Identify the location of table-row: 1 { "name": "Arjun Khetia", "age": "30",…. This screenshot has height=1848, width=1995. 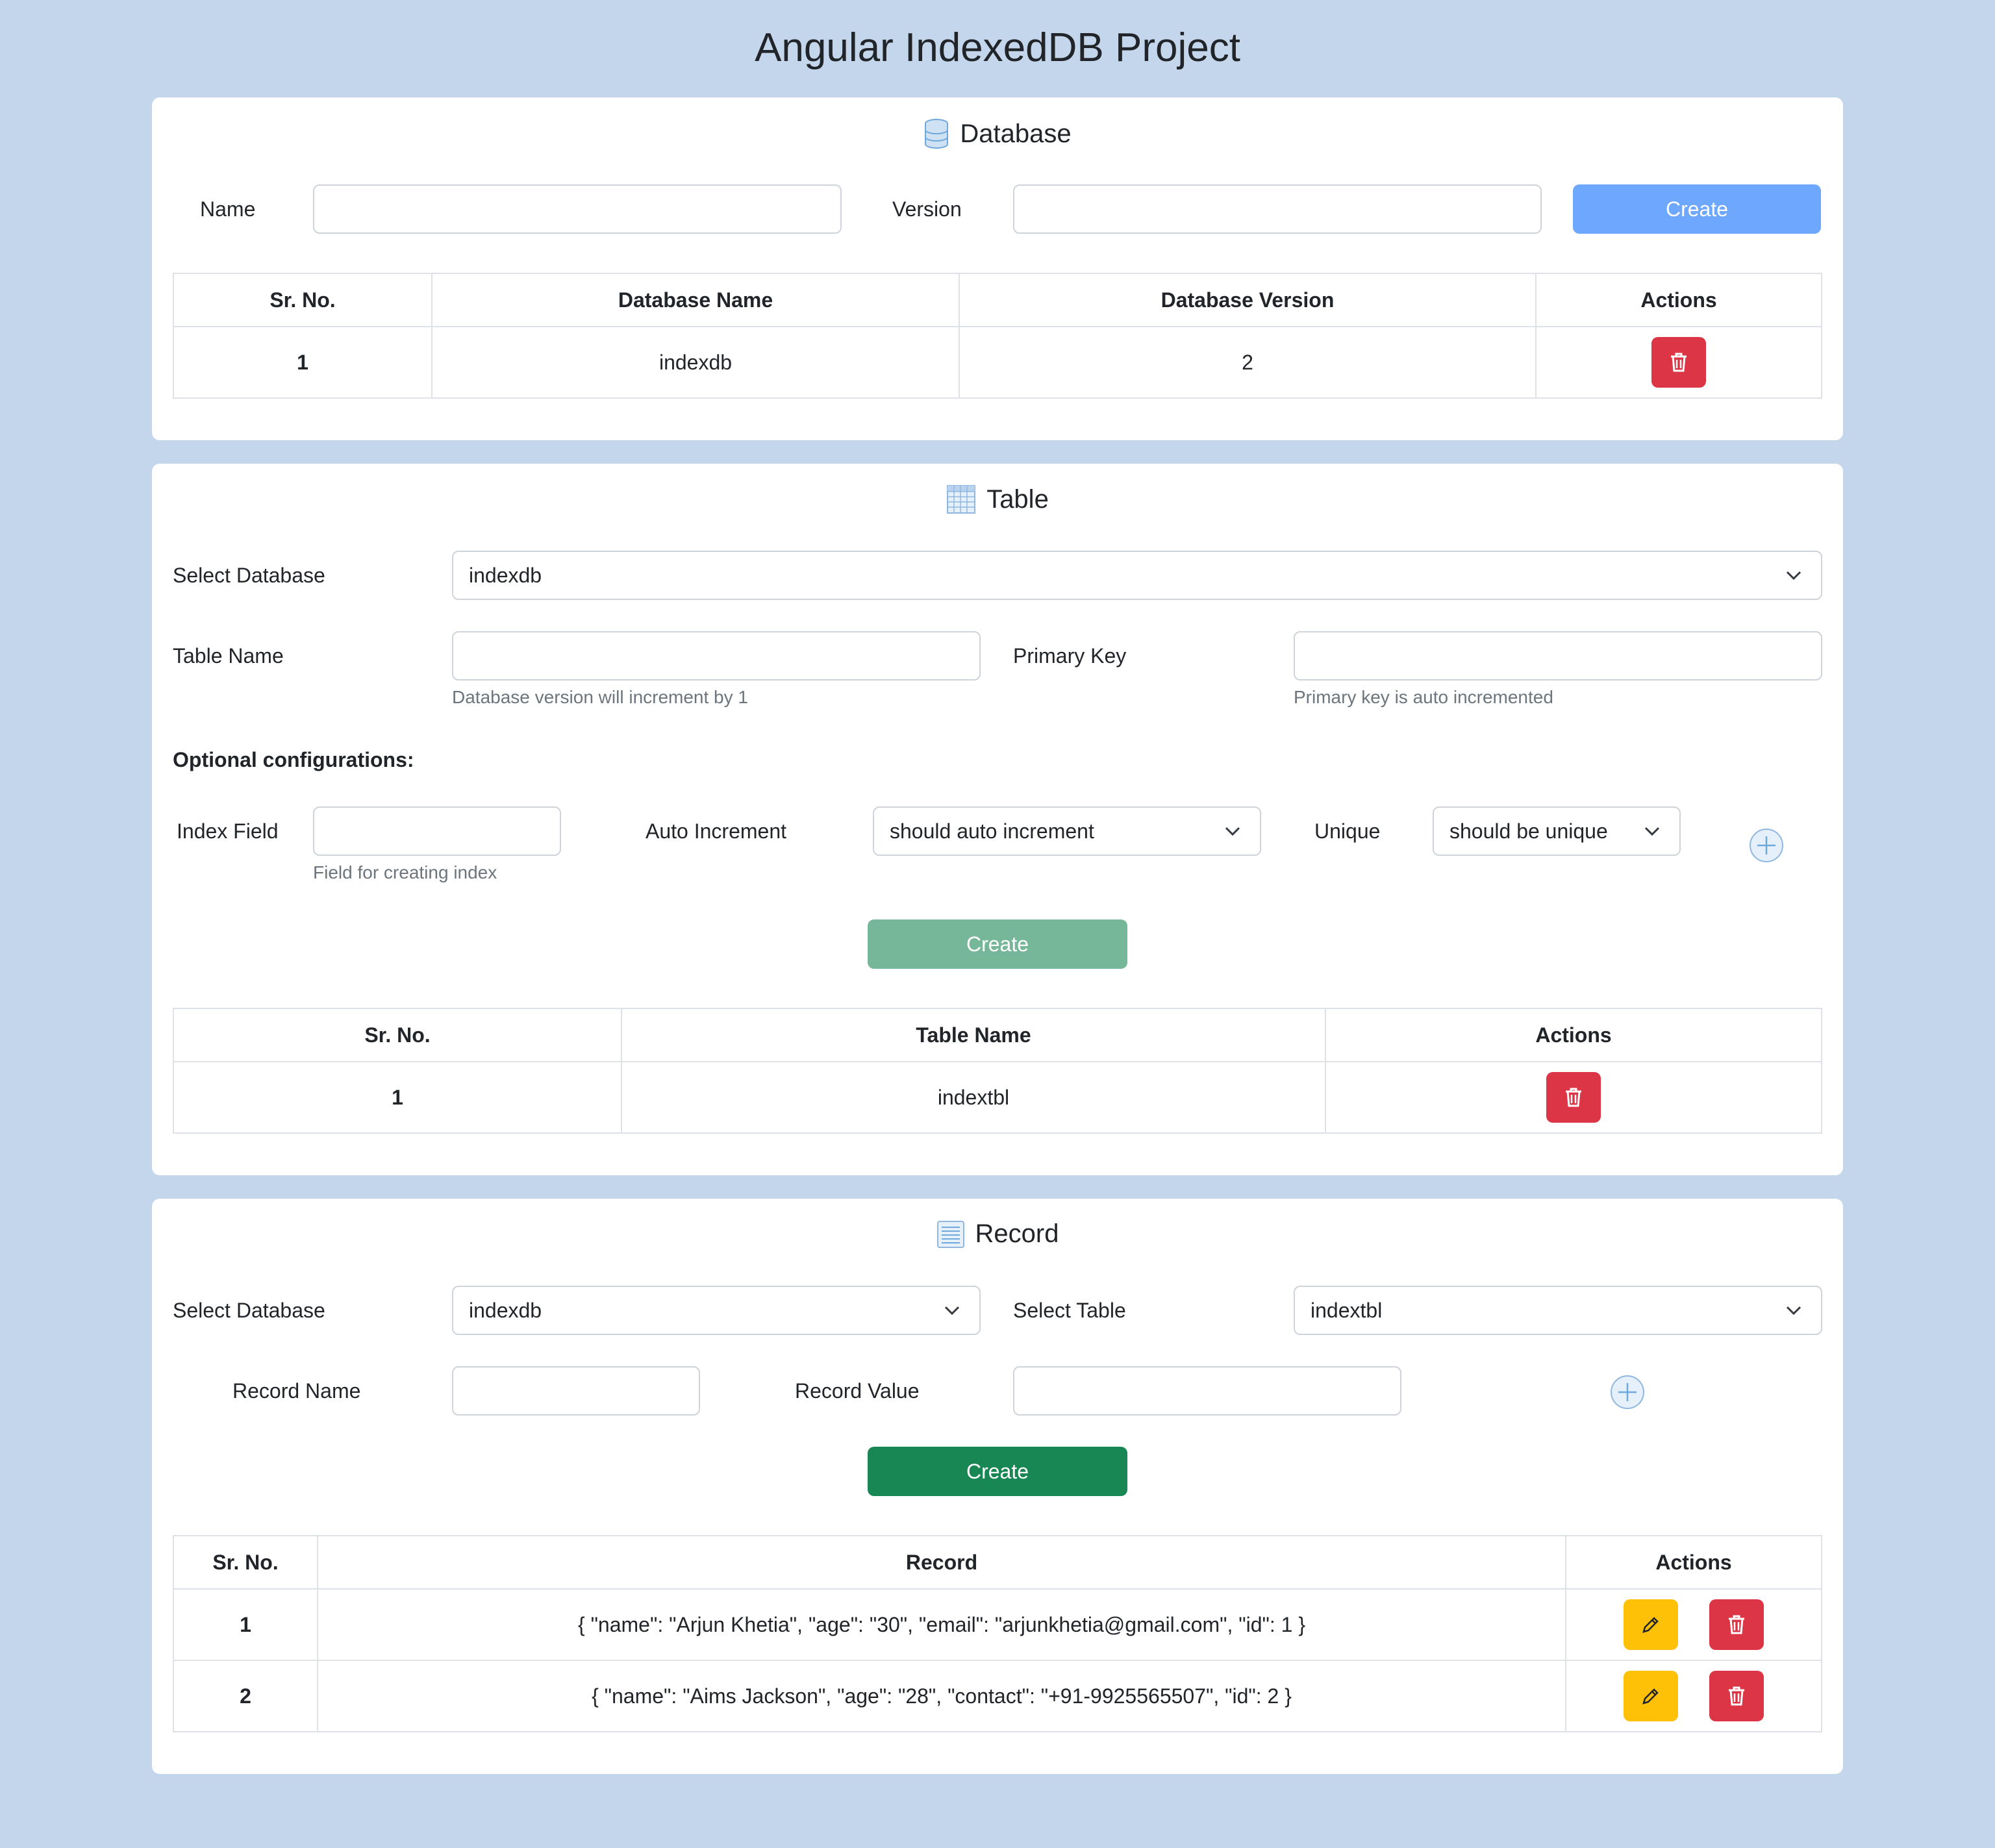
(997, 1624).